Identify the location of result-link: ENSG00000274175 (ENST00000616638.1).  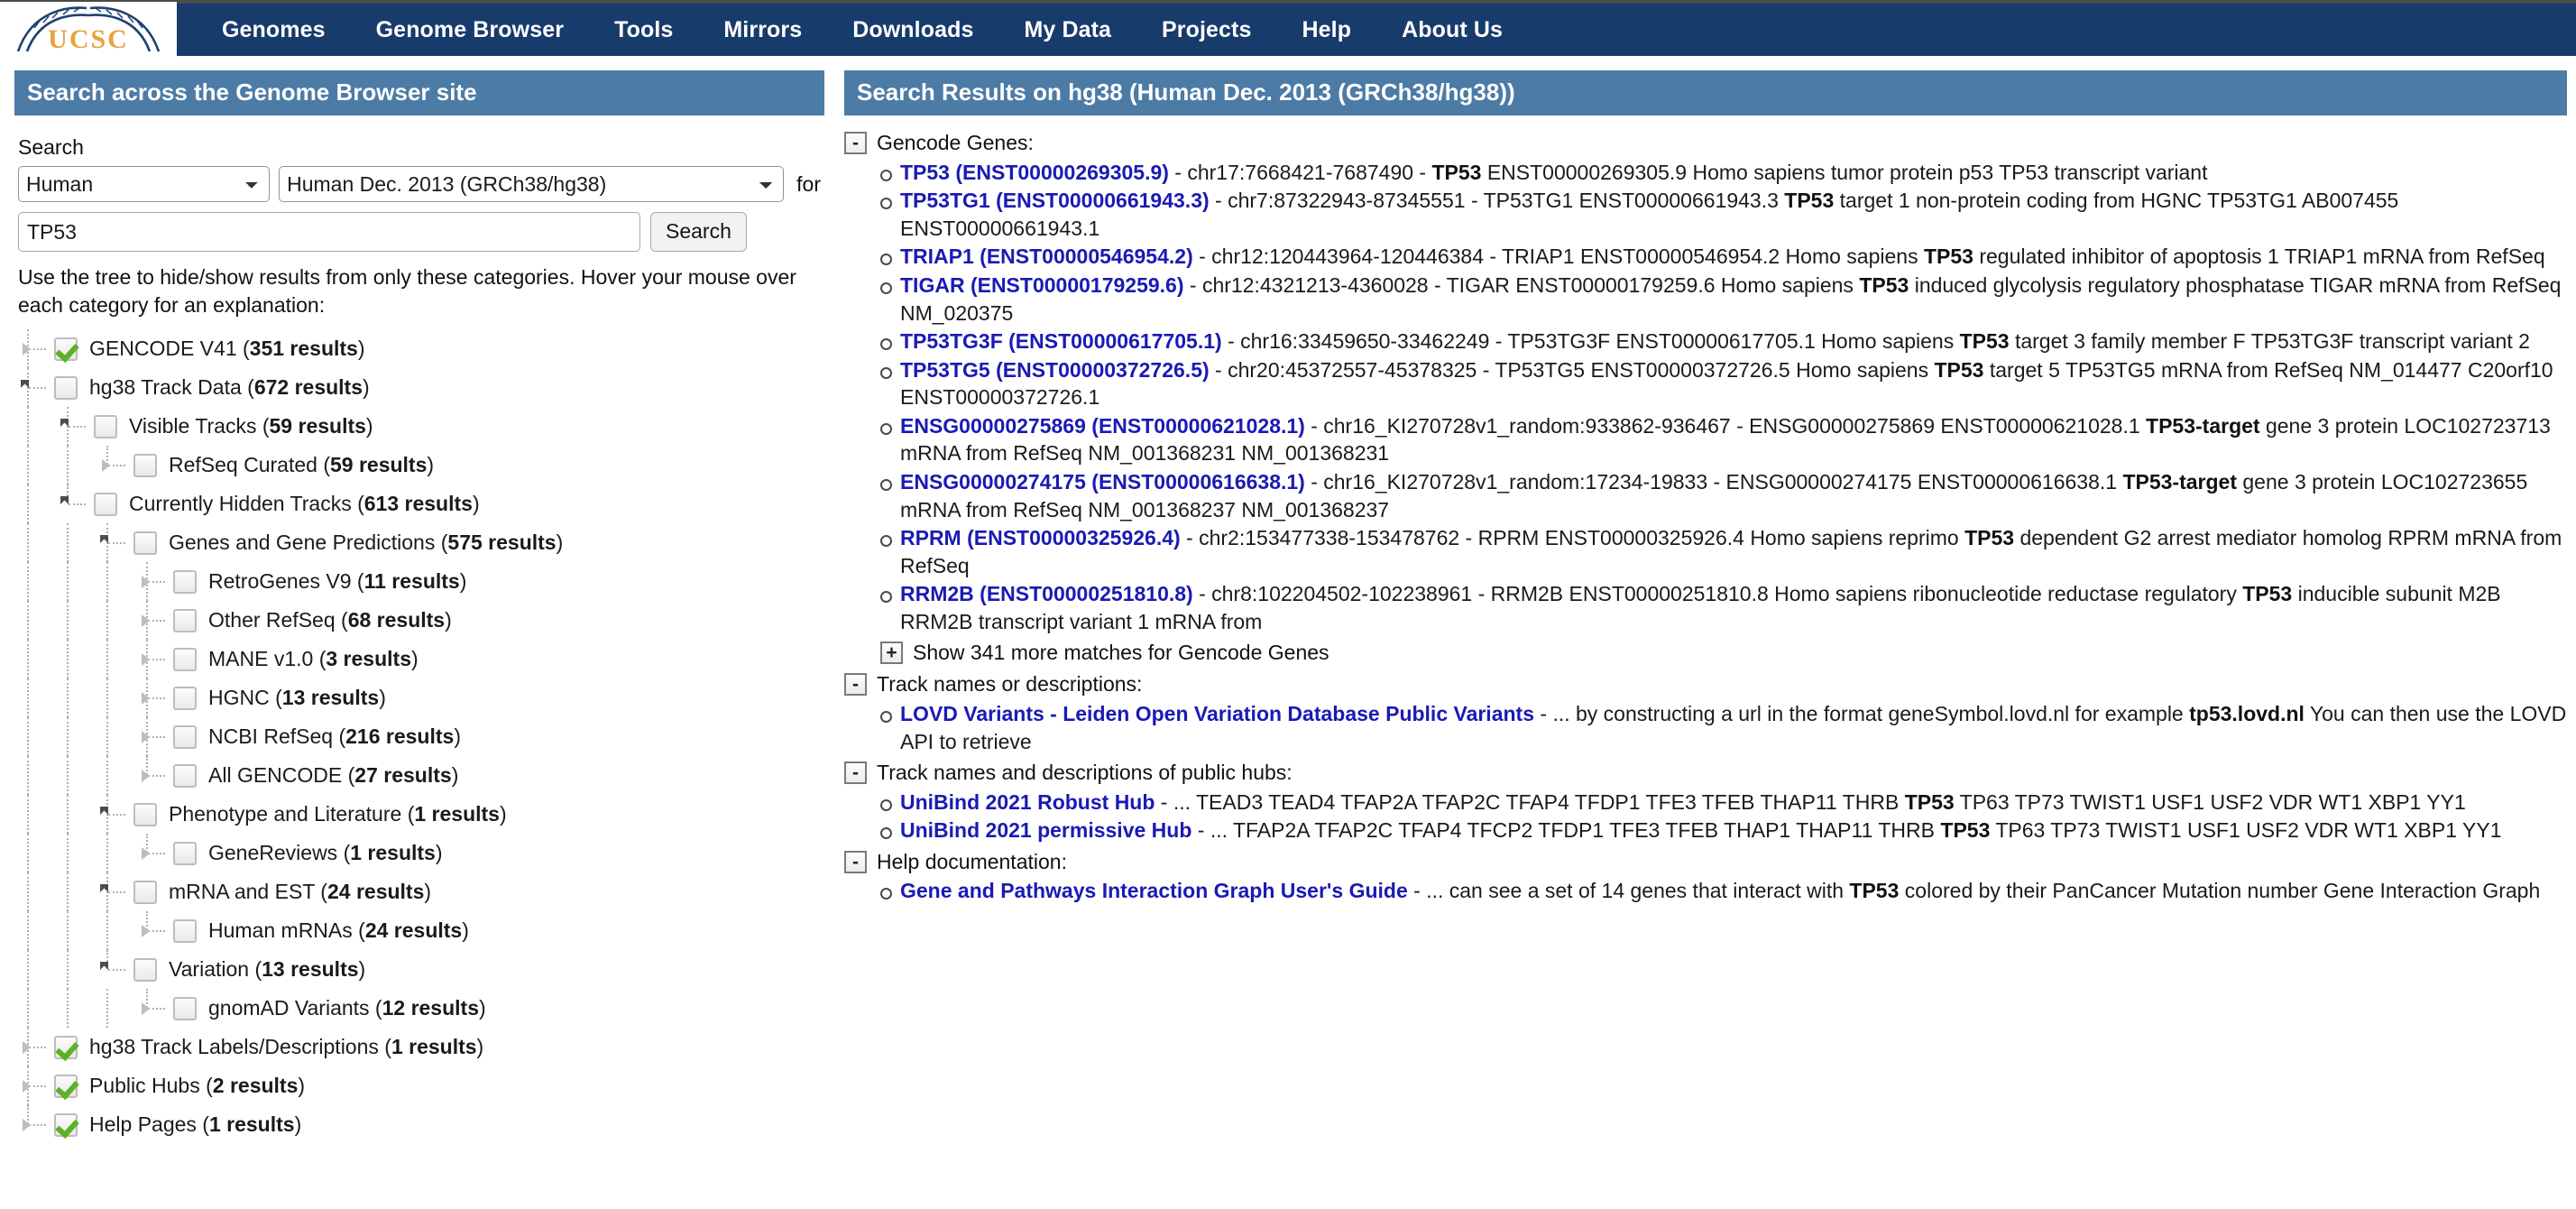
(1103, 482).